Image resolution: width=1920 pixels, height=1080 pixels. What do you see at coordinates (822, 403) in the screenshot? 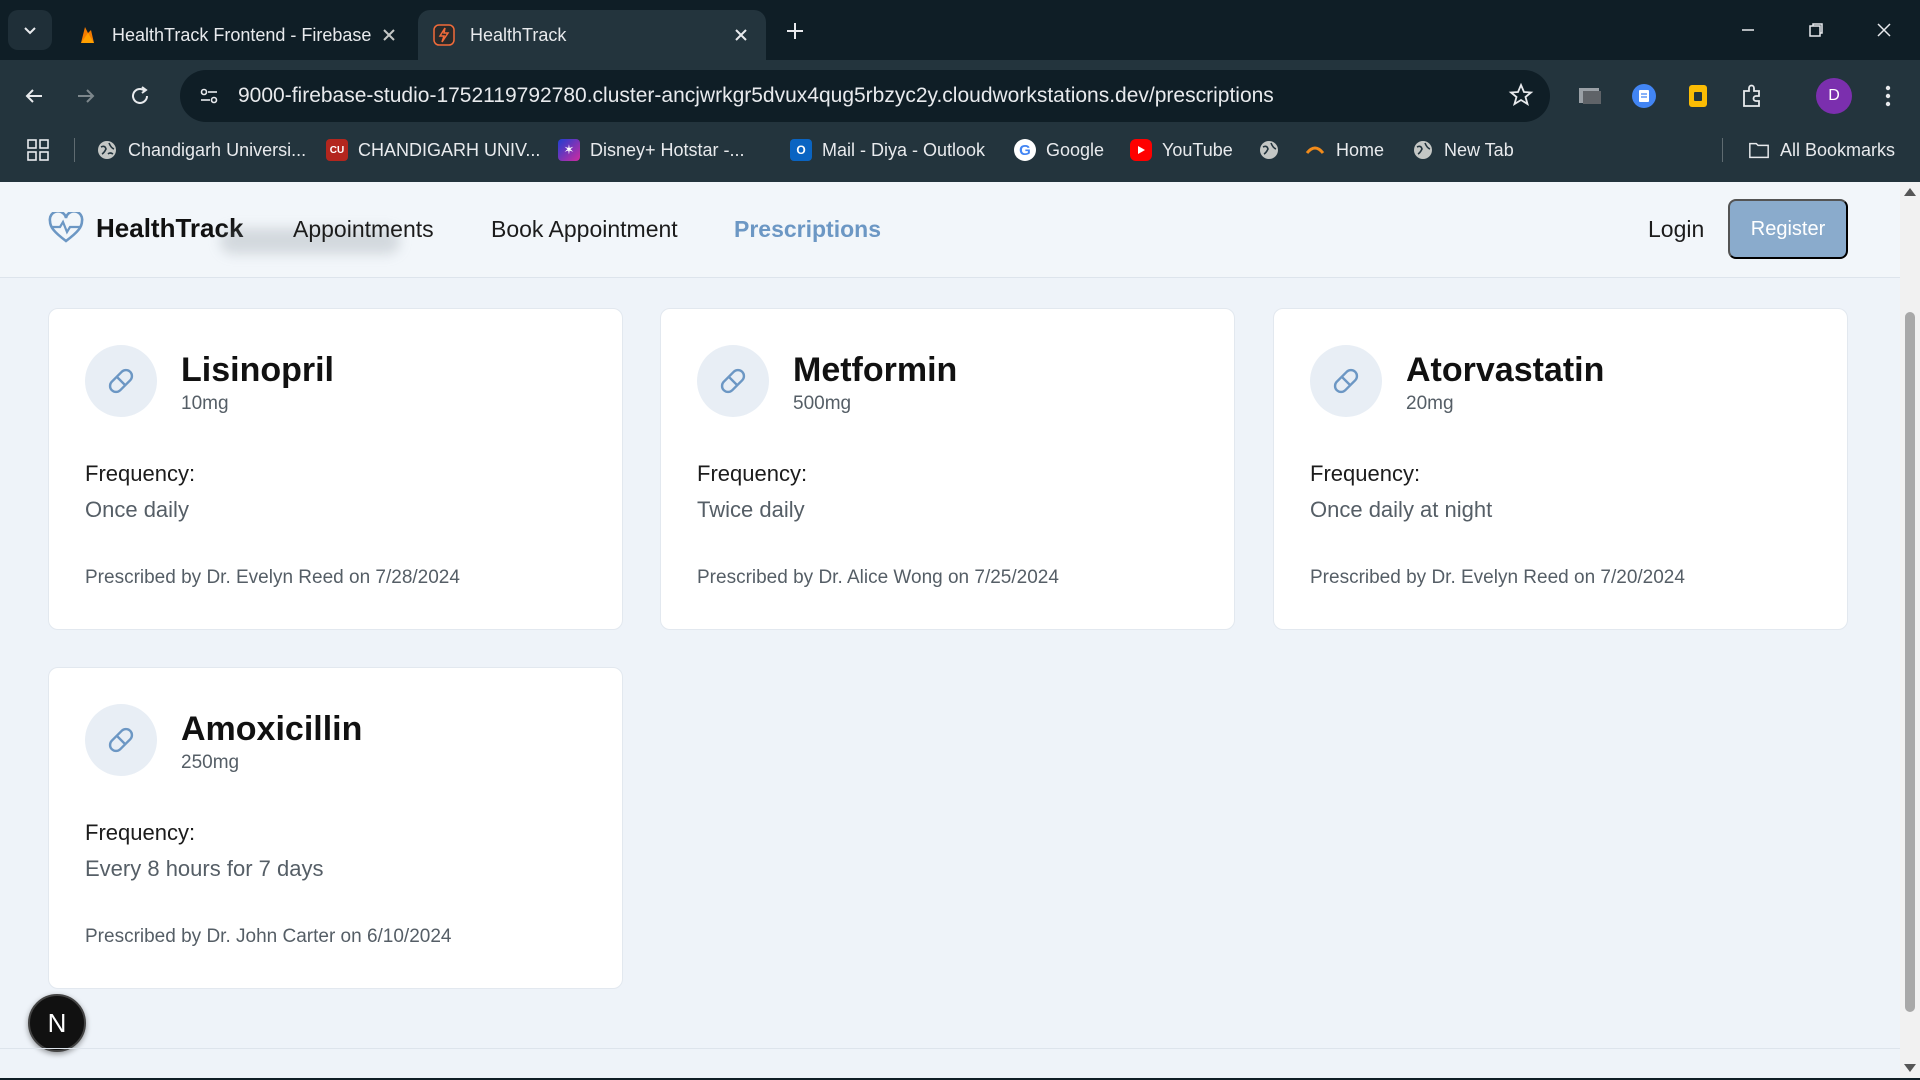
I see `medication-dose: 500mg` at bounding box center [822, 403].